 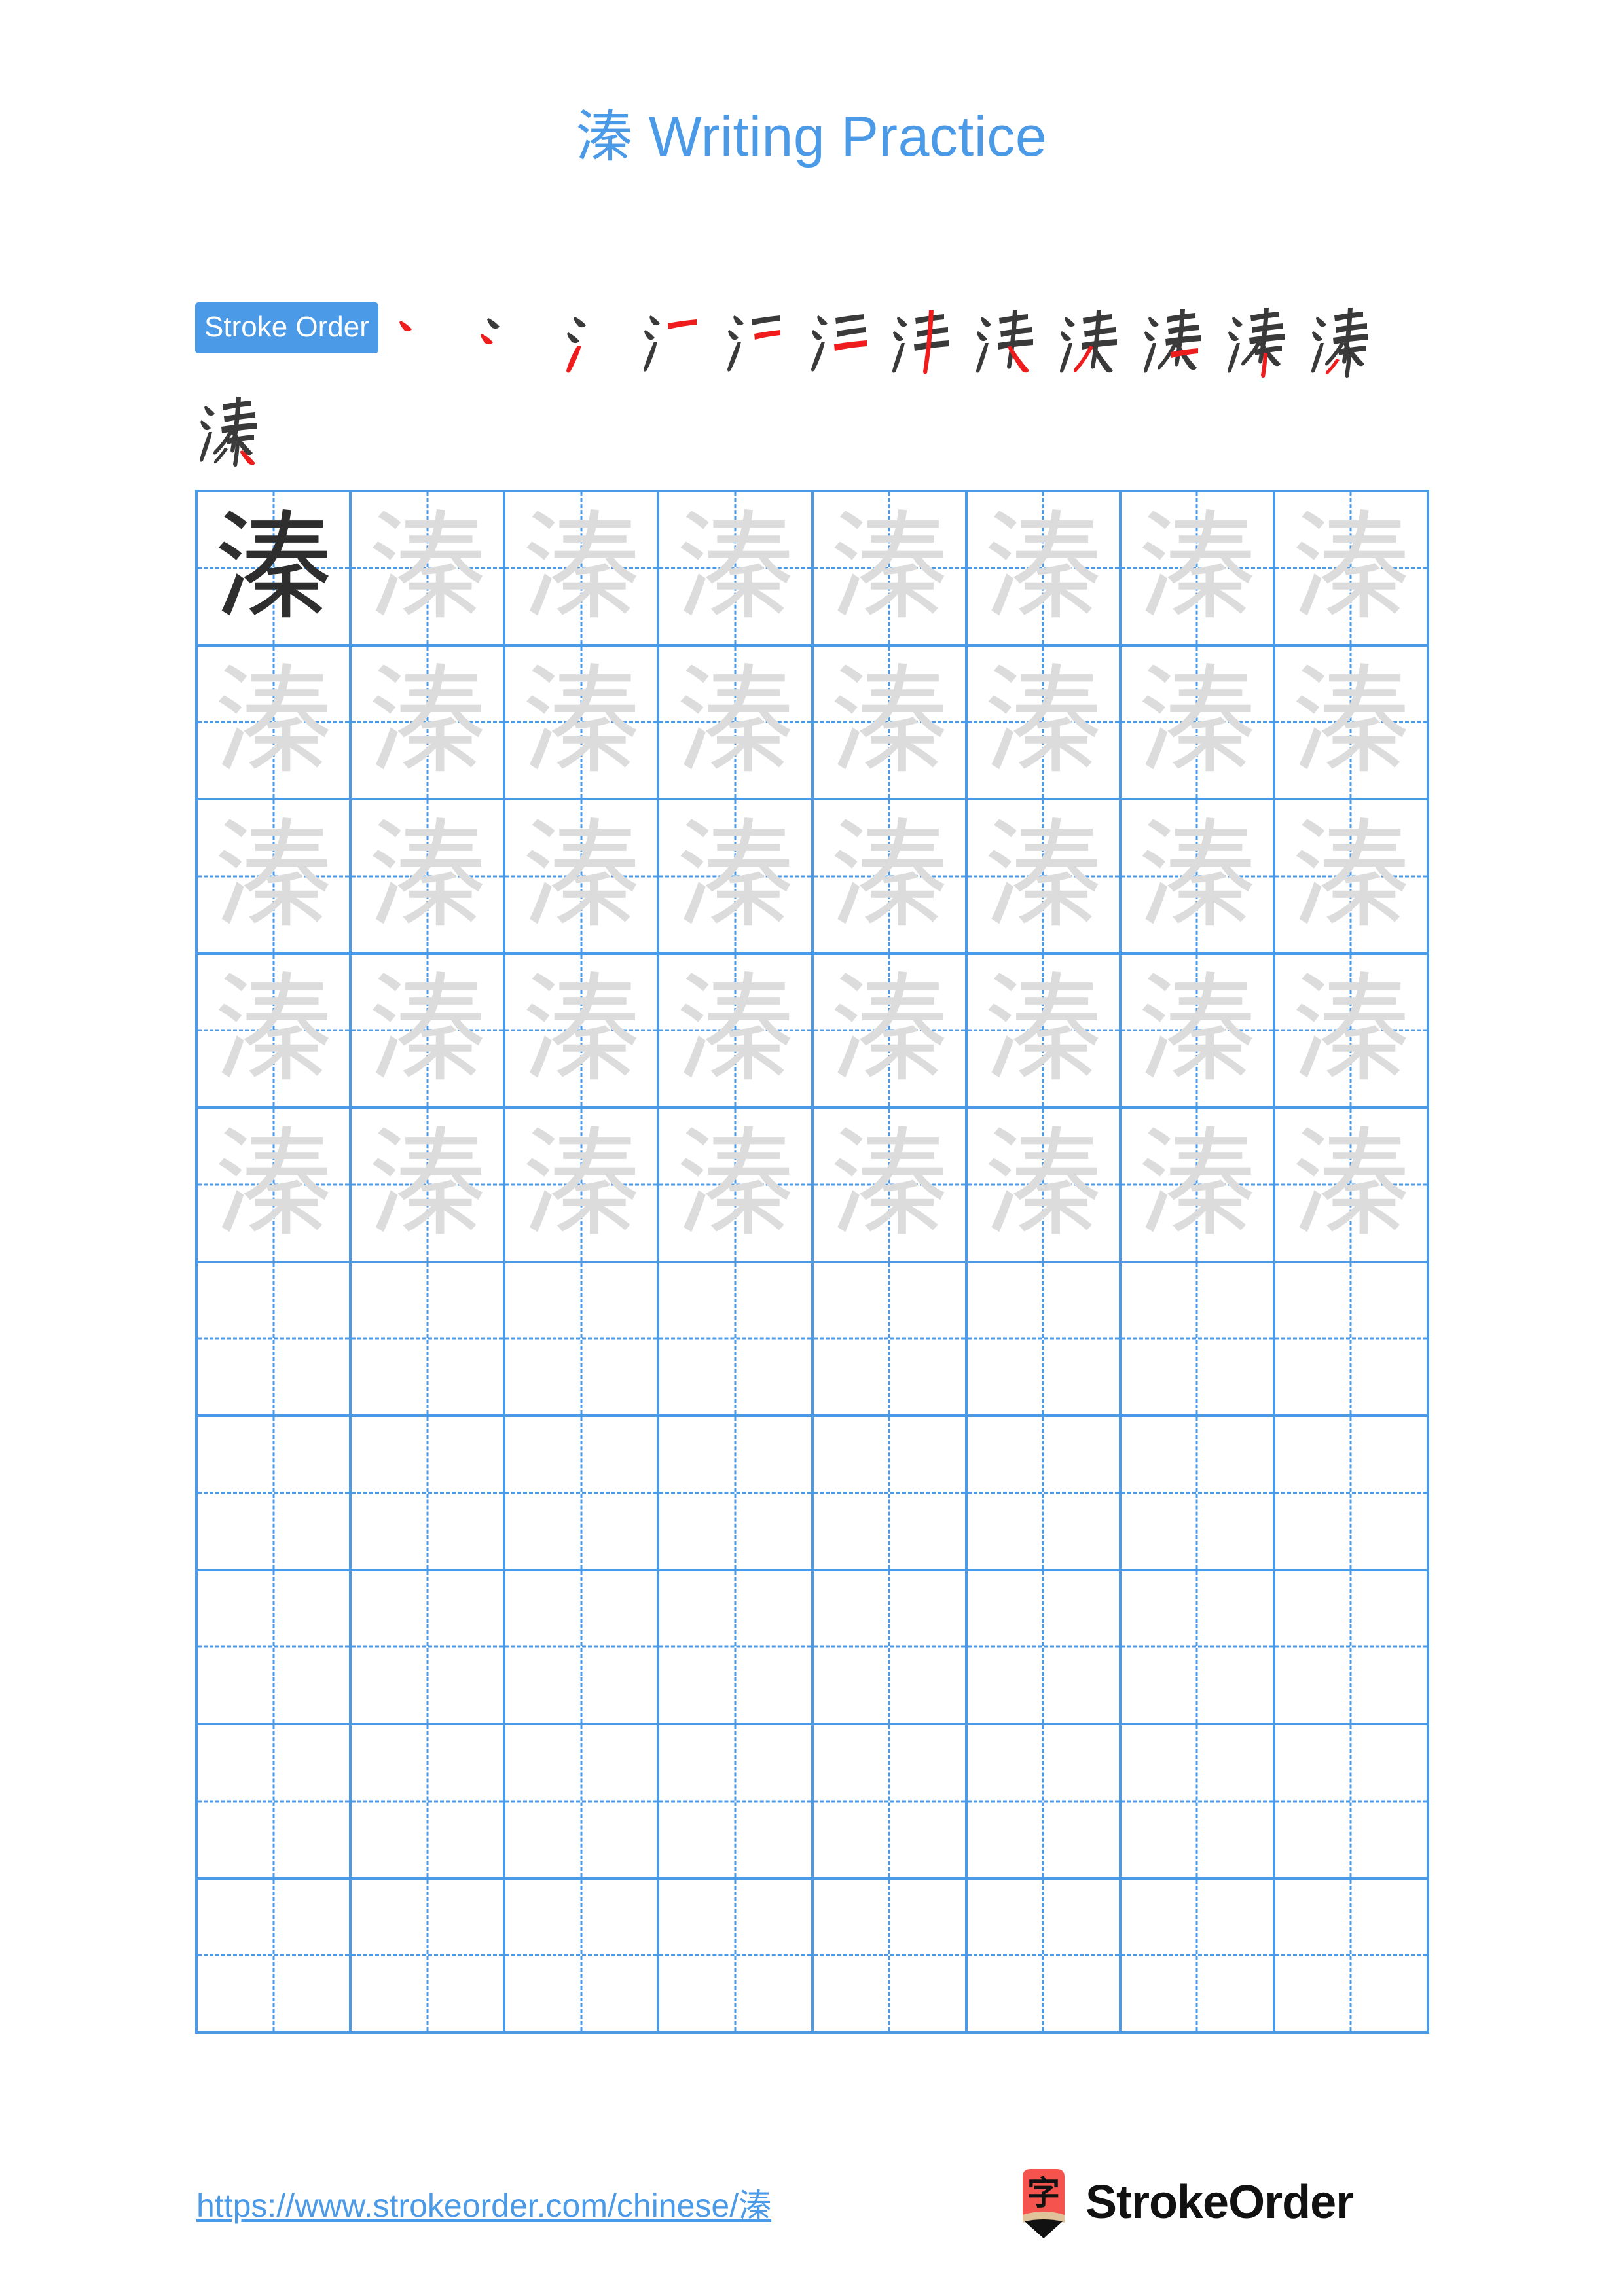 What do you see at coordinates (670, 343) in the screenshot?
I see `stroke-step-4-glyph` at bounding box center [670, 343].